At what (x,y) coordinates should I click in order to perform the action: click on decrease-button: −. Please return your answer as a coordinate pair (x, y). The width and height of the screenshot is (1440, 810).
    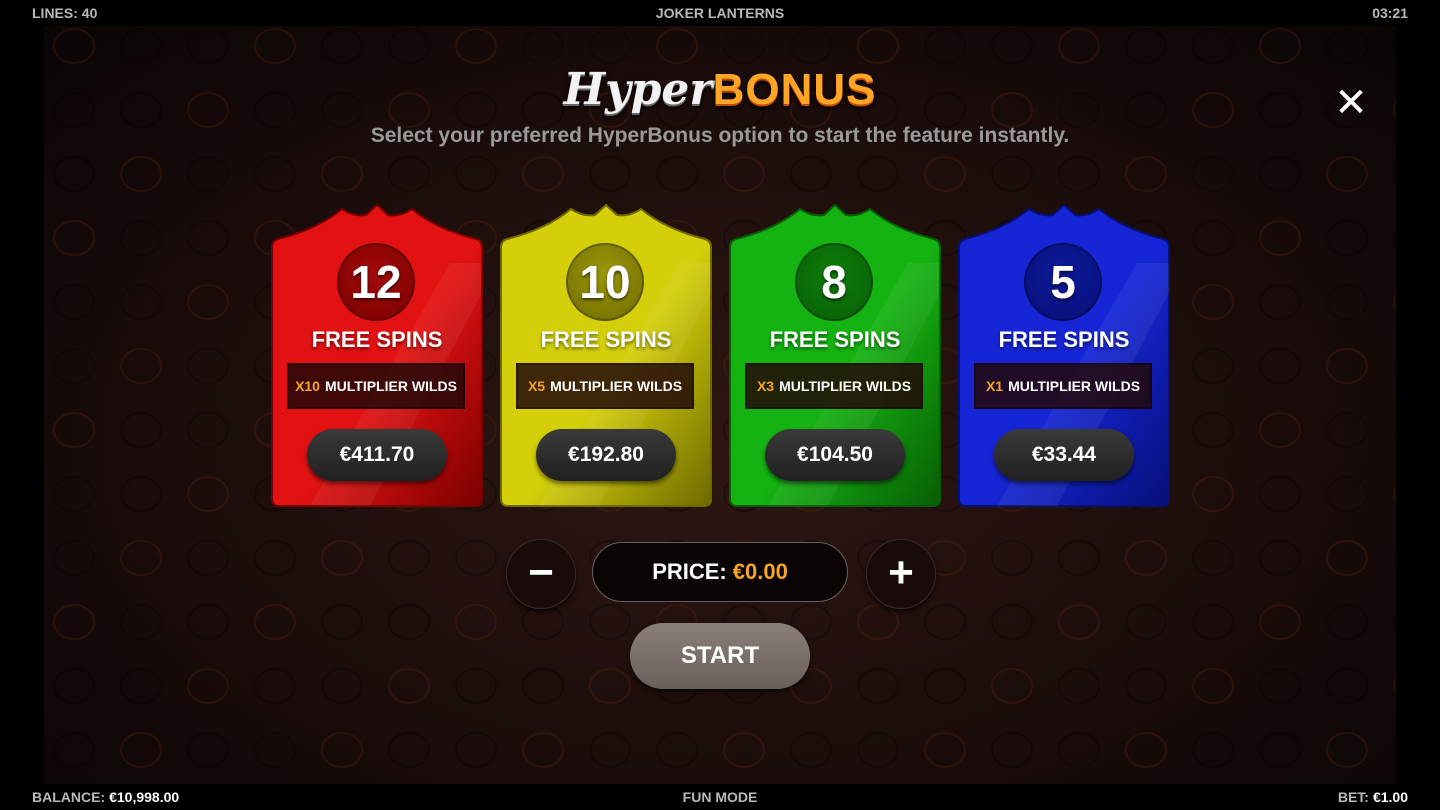
    Looking at the image, I should click on (541, 574).